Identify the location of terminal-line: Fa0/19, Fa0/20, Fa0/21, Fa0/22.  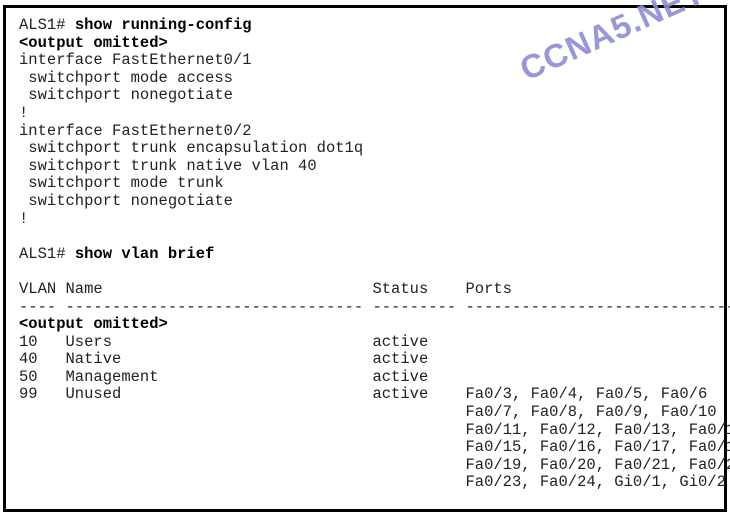
(374, 465).